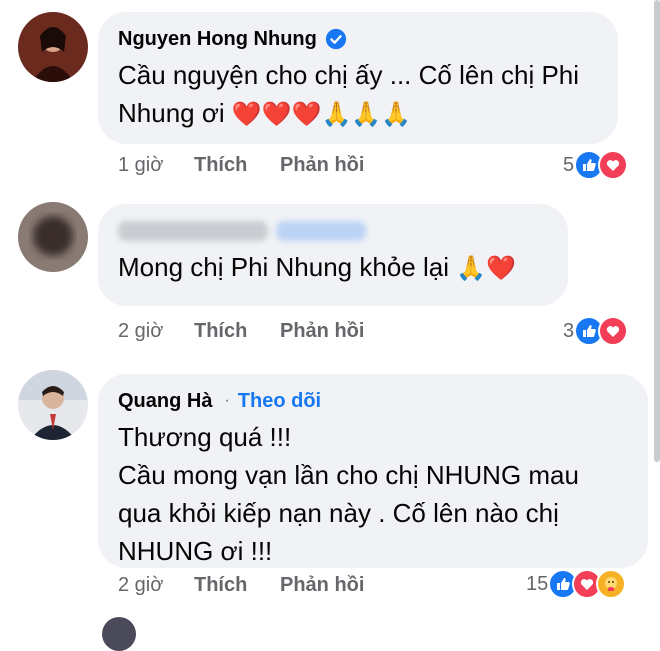 This screenshot has width=660, height=651. I want to click on reaction-count: 15, so click(537, 583).